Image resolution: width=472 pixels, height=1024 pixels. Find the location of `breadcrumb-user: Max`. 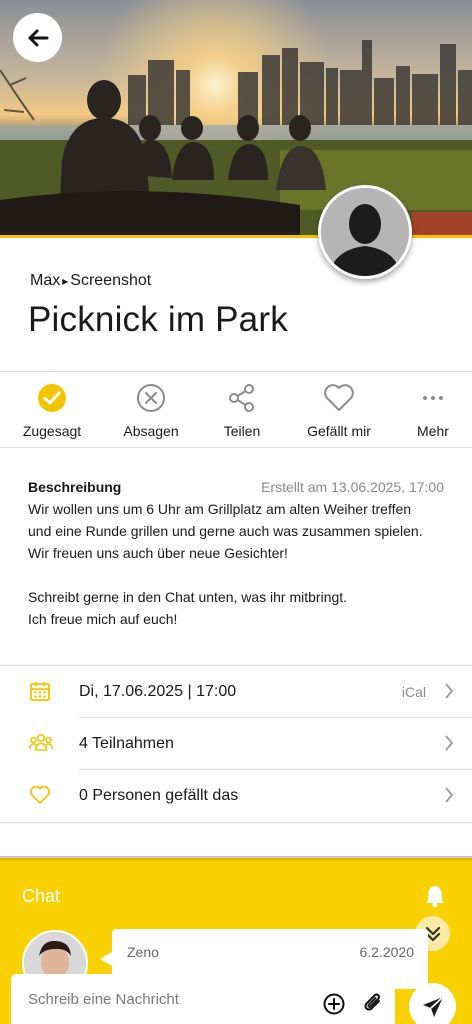

breadcrumb-user: Max is located at coordinates (45, 280).